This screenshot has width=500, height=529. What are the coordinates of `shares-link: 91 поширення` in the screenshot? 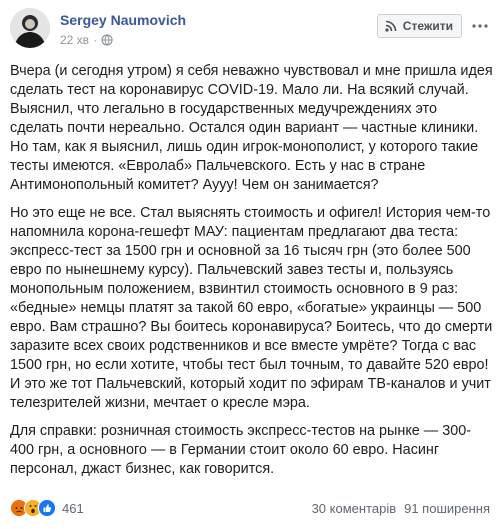 It's located at (447, 508).